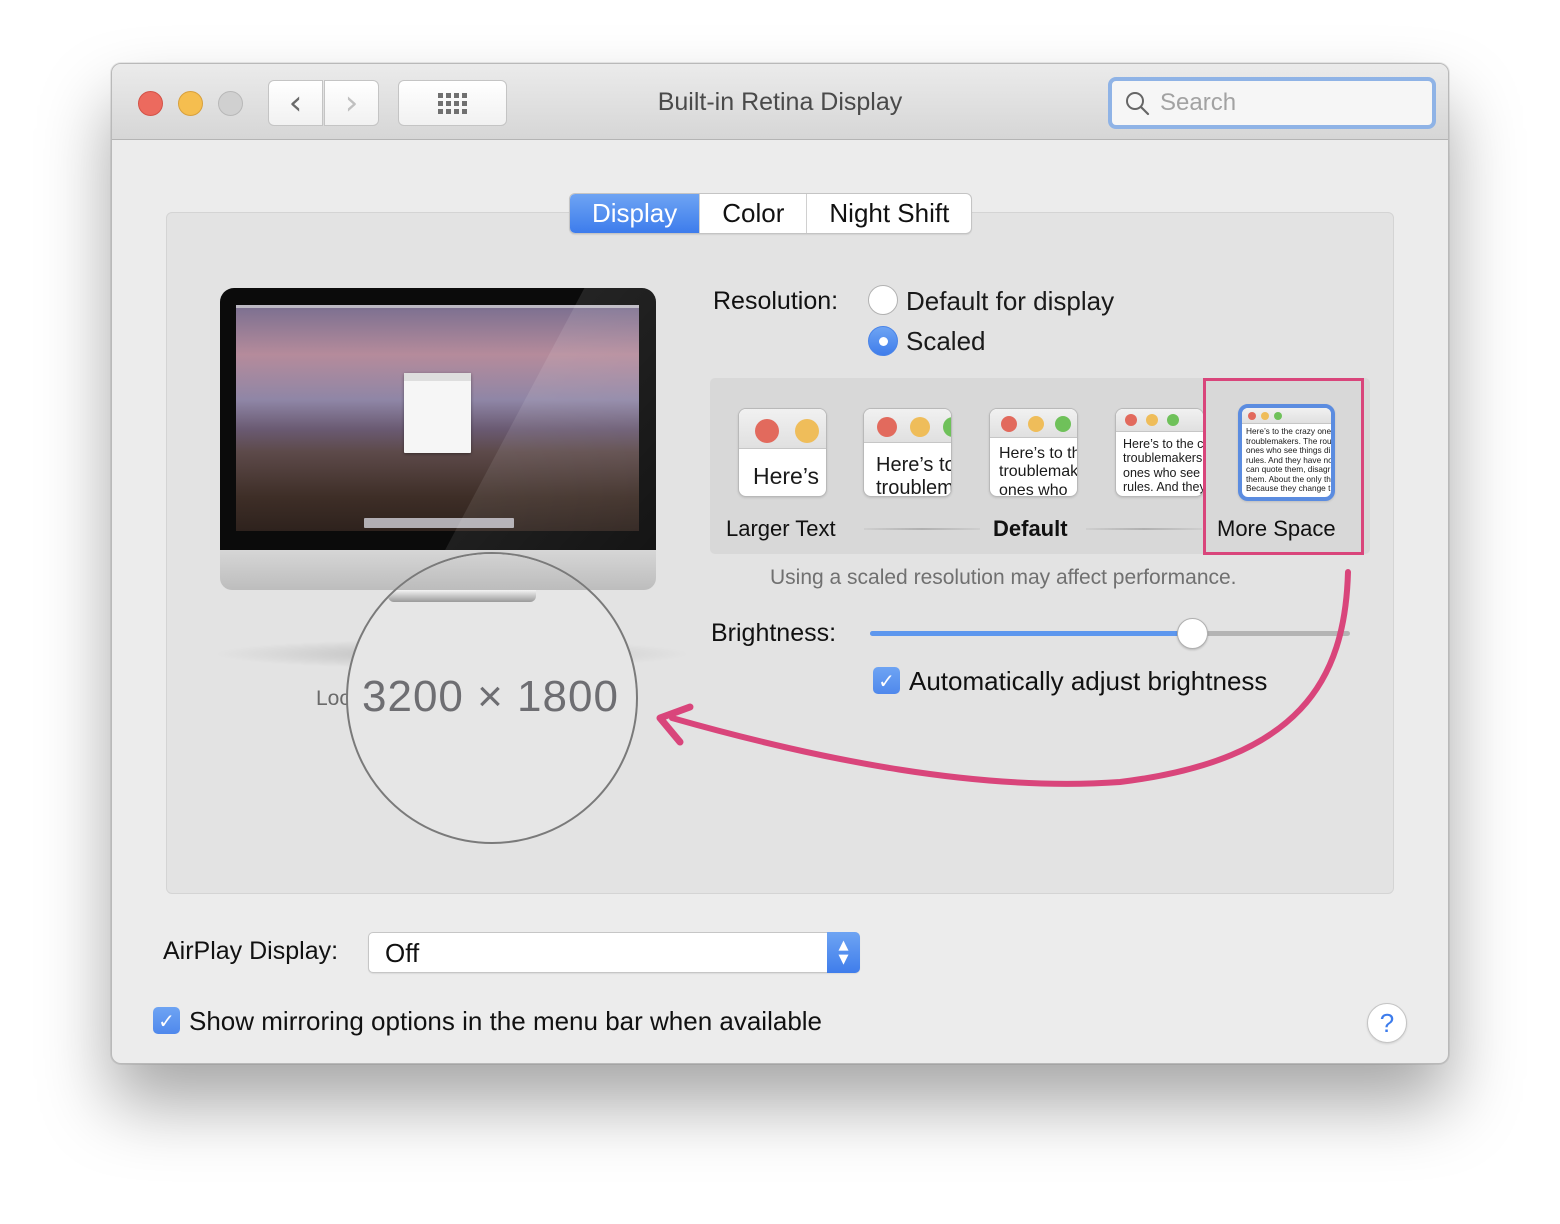 The image size is (1560, 1224). I want to click on sample-text: Here’s, so click(786, 476).